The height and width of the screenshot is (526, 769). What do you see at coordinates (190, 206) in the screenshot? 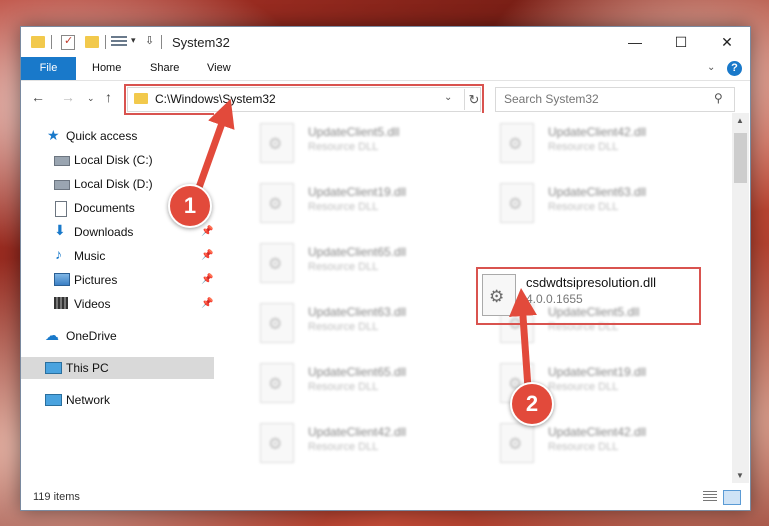
I see `step-marker-1: 1` at bounding box center [190, 206].